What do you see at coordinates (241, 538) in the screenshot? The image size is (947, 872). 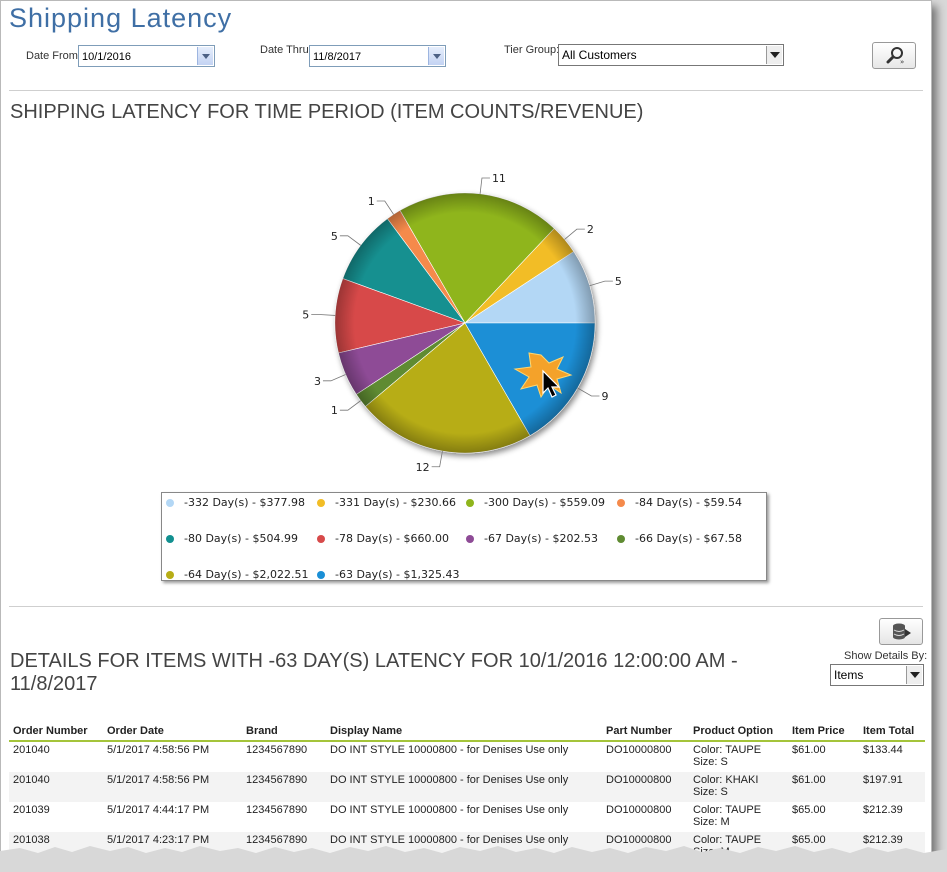 I see `legend-label: -80 Day(s) - $504.99` at bounding box center [241, 538].